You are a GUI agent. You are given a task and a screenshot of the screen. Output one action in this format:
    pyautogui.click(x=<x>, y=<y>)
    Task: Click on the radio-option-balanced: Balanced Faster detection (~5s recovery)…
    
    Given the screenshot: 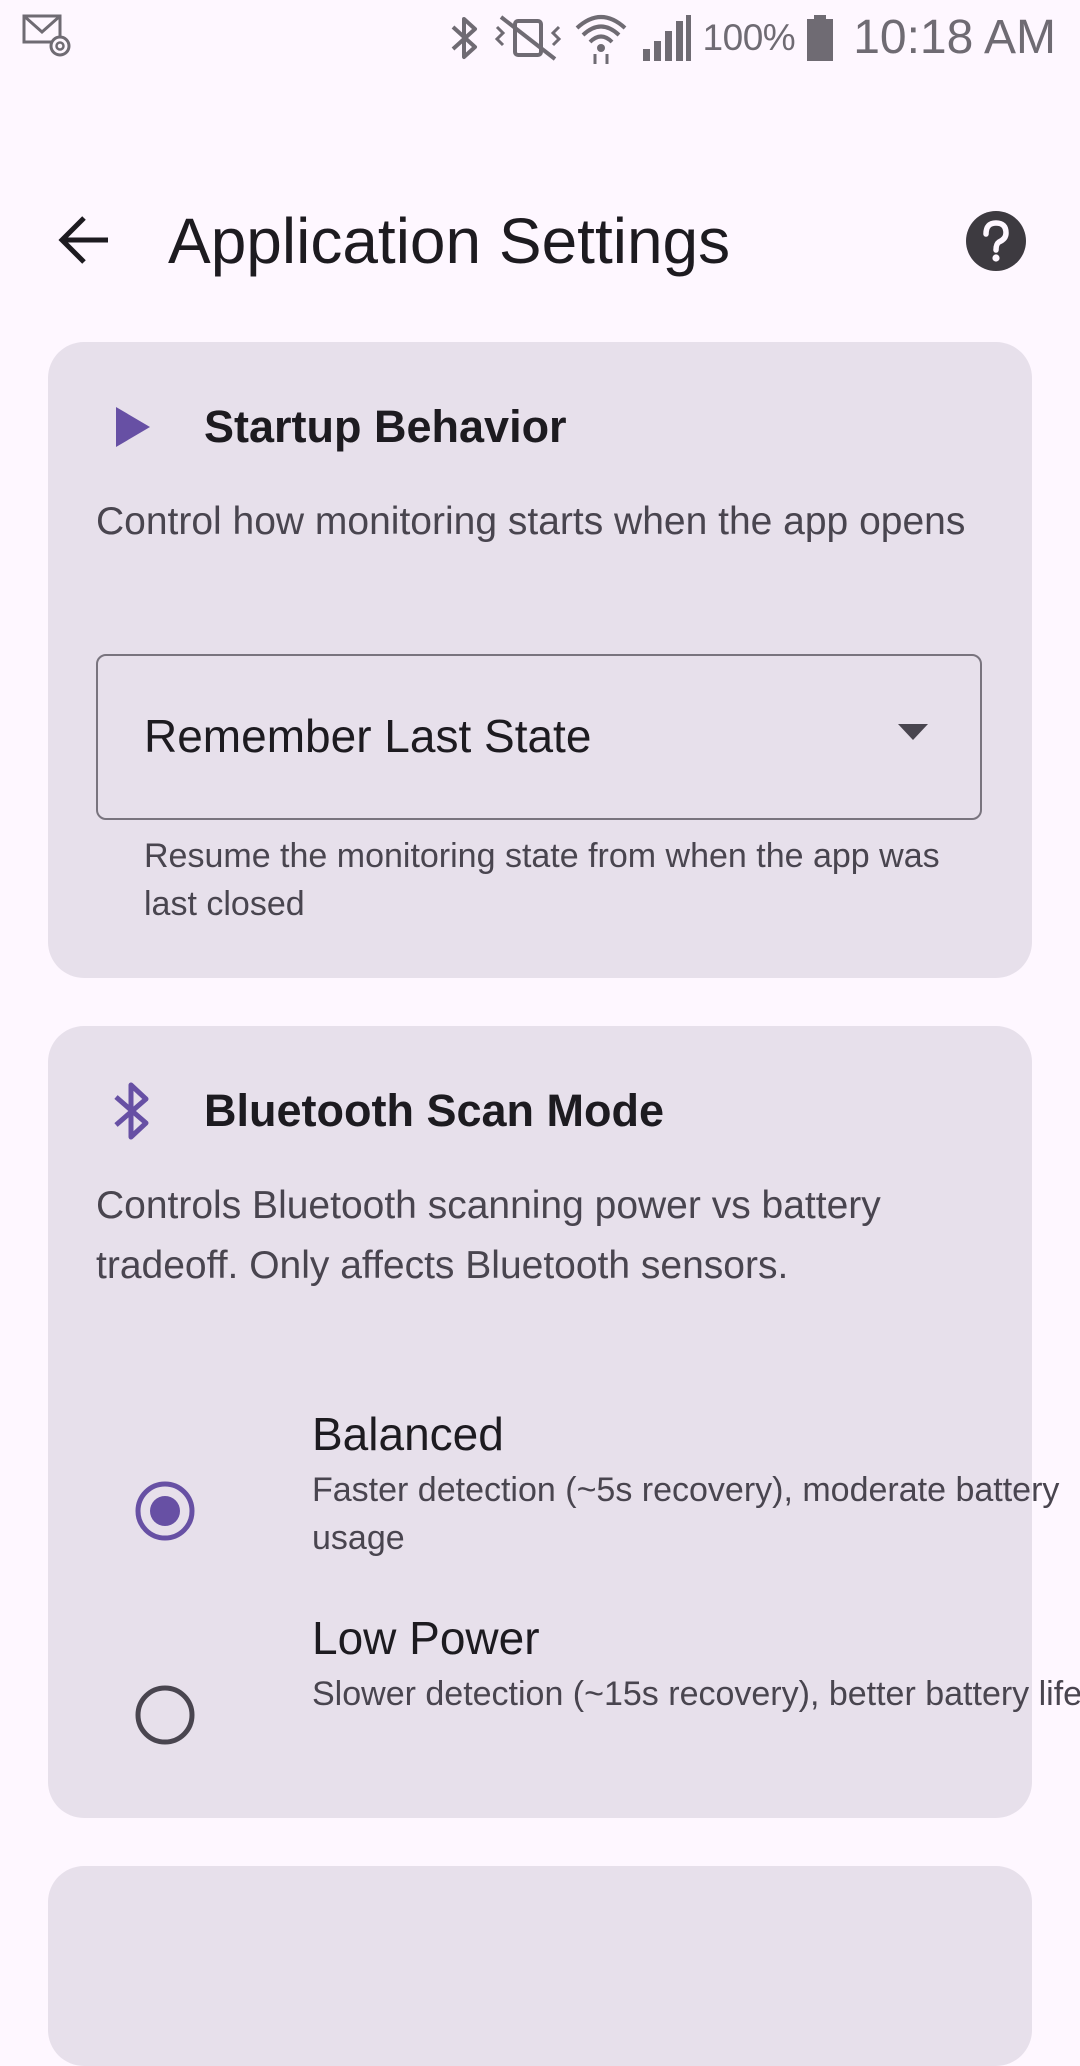 What is the action you would take?
    pyautogui.click(x=577, y=1494)
    